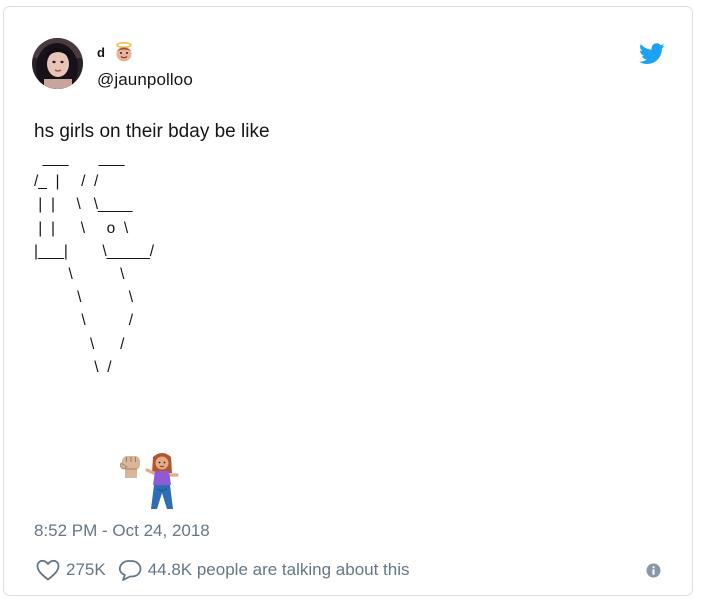 The height and width of the screenshot is (605, 704). I want to click on speech-bubble-icon, so click(130, 570).